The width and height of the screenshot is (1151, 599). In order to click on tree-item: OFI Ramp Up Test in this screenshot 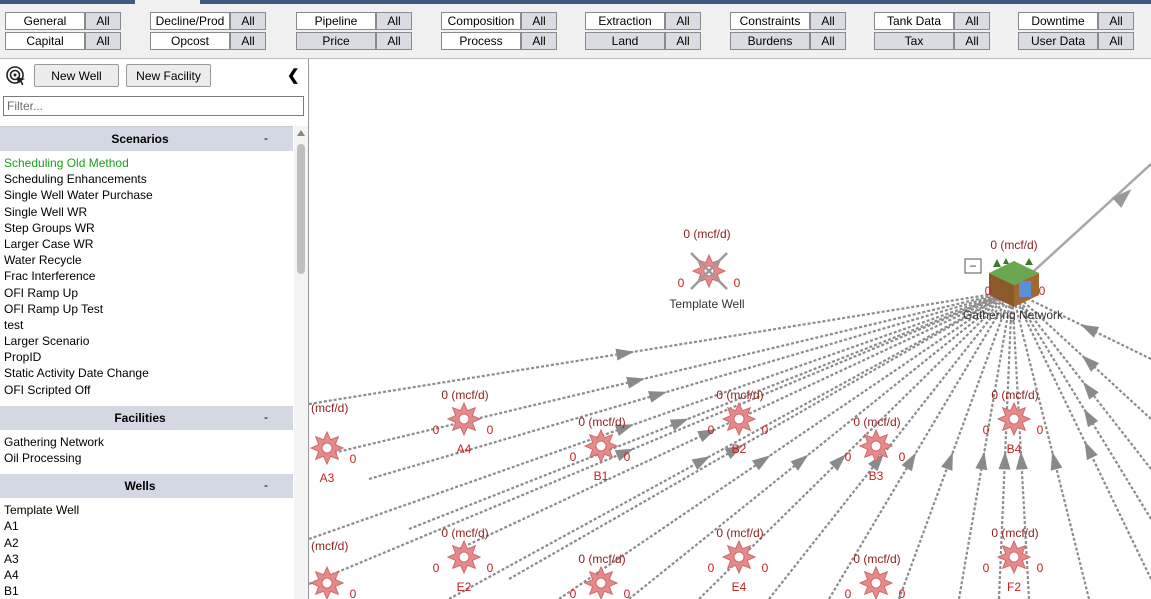, I will do `click(146, 309)`.